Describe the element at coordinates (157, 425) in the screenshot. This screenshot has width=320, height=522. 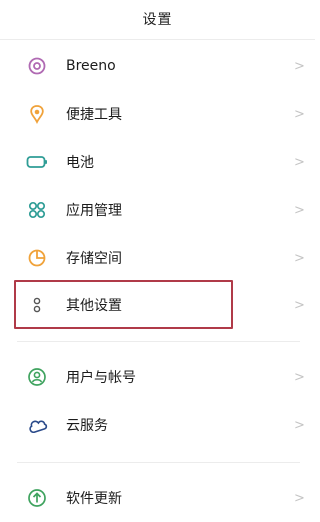
I see `settings-item-cloud: 云服务 >` at that location.